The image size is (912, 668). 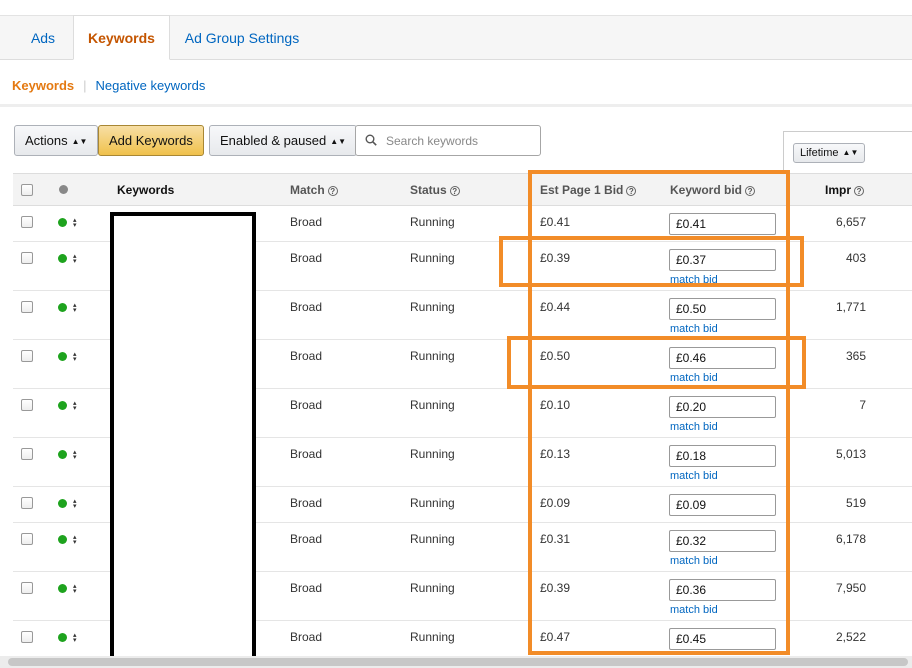 I want to click on column-header-impressions: Impr?, so click(x=845, y=190).